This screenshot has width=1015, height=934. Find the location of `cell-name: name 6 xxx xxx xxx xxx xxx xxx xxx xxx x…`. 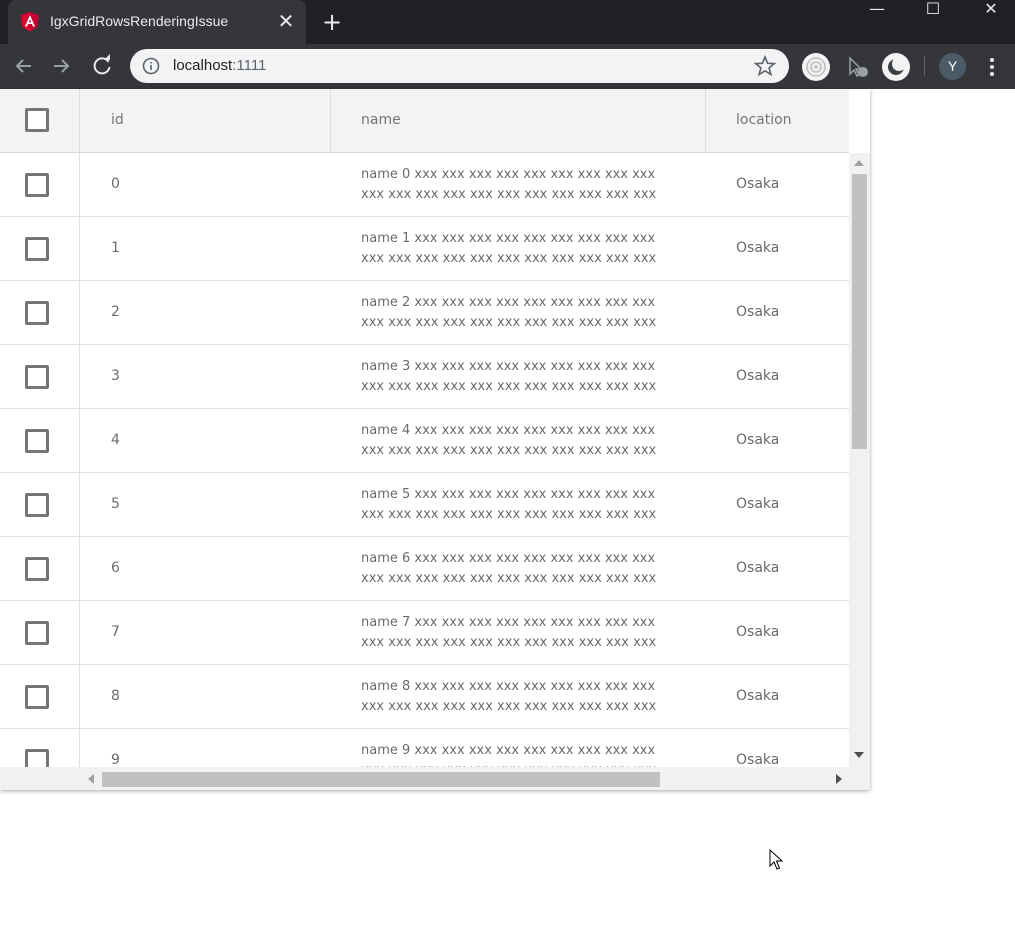

cell-name: name 6 xxx xxx xxx xxx xxx xxx xxx xxx x… is located at coordinates (521, 569).